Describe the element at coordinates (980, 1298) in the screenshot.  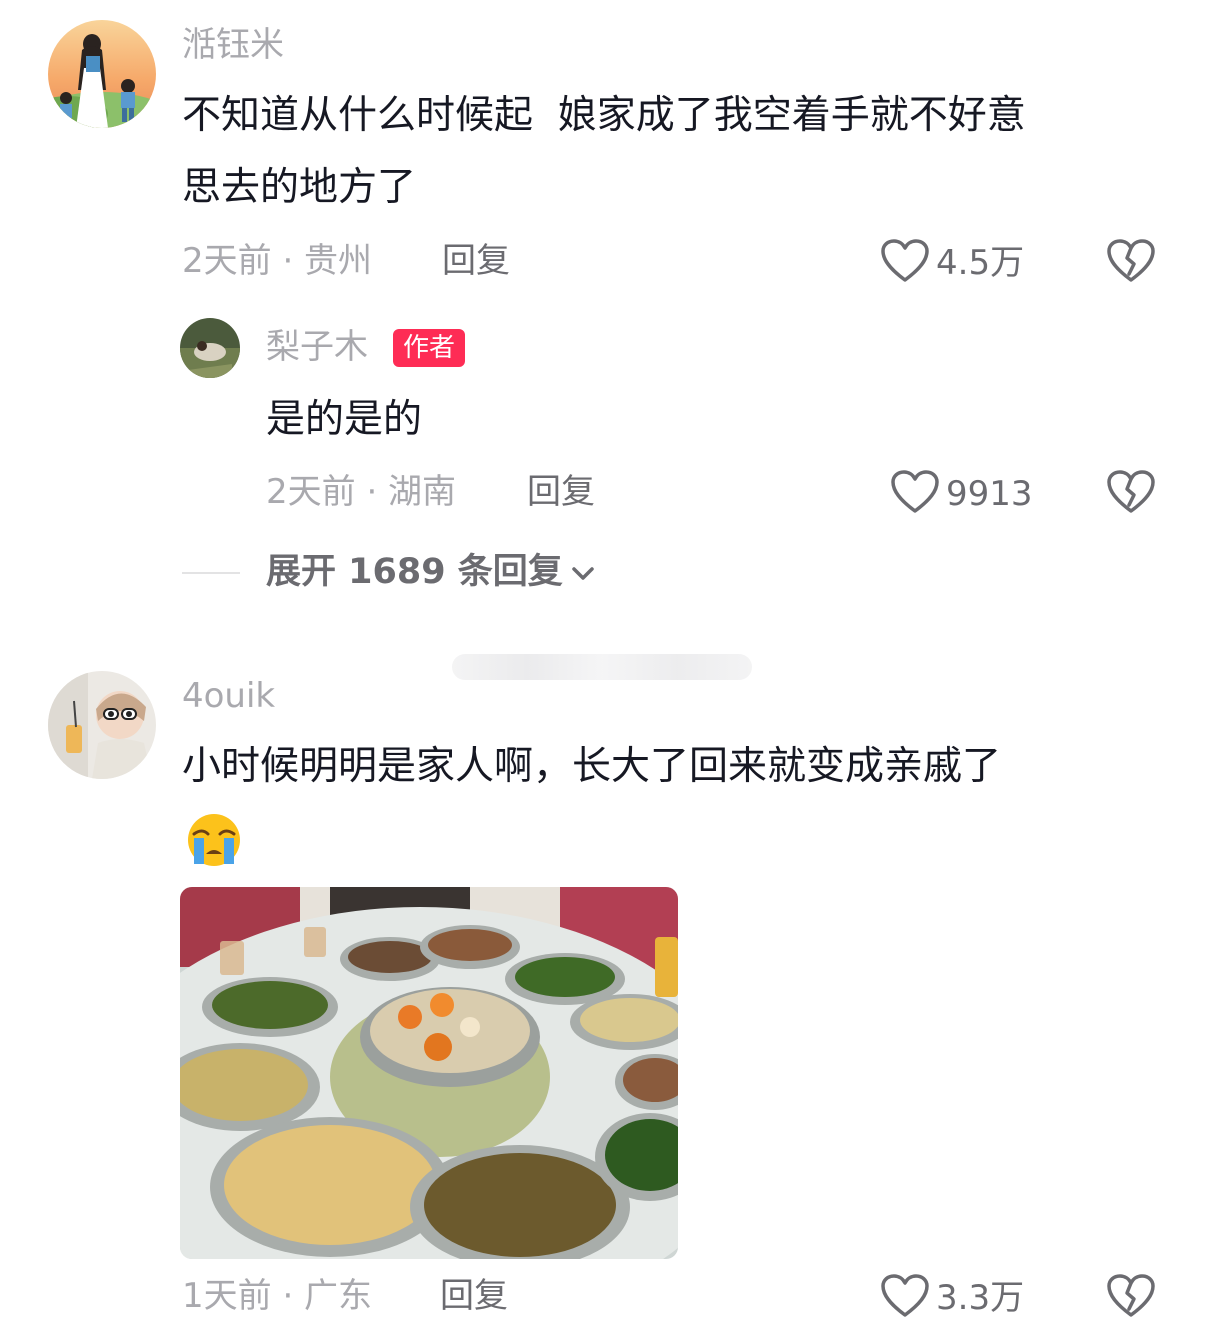
I see `like-count: 3.3万` at that location.